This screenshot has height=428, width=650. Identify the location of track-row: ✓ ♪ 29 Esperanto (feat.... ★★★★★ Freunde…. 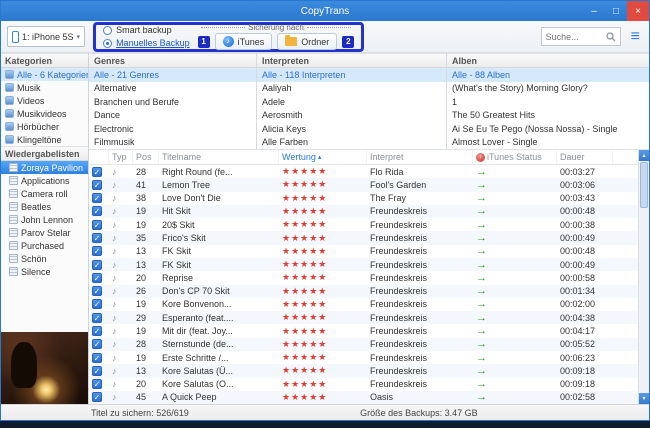
(363, 318).